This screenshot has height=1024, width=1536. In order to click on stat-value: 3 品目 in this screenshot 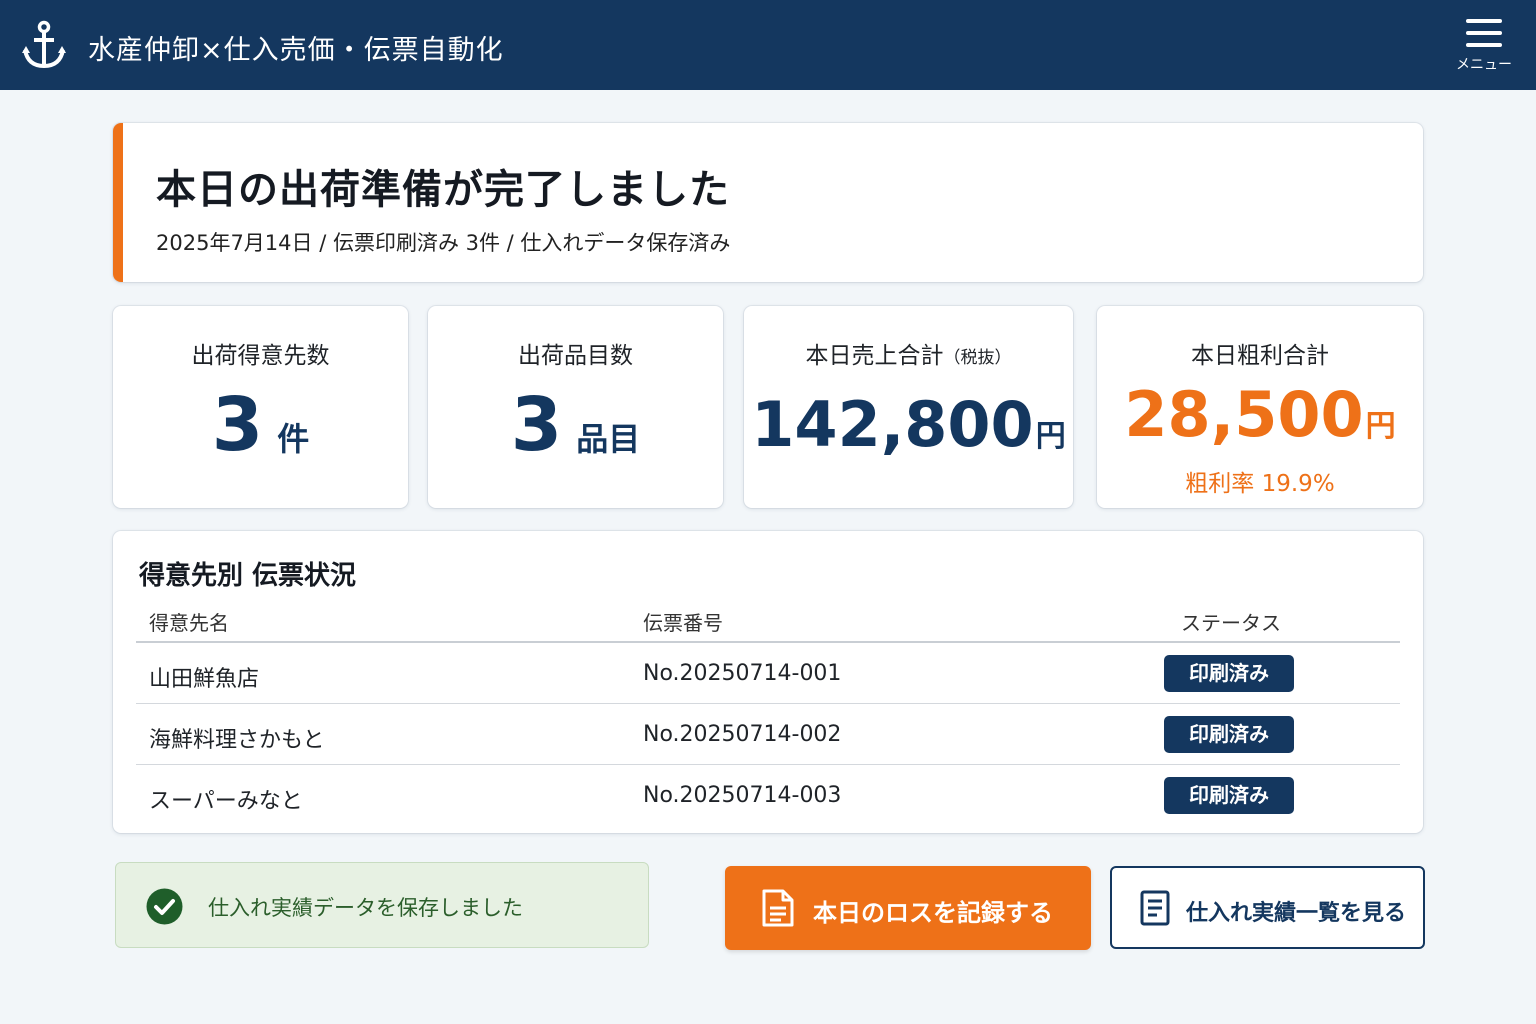, I will do `click(575, 425)`.